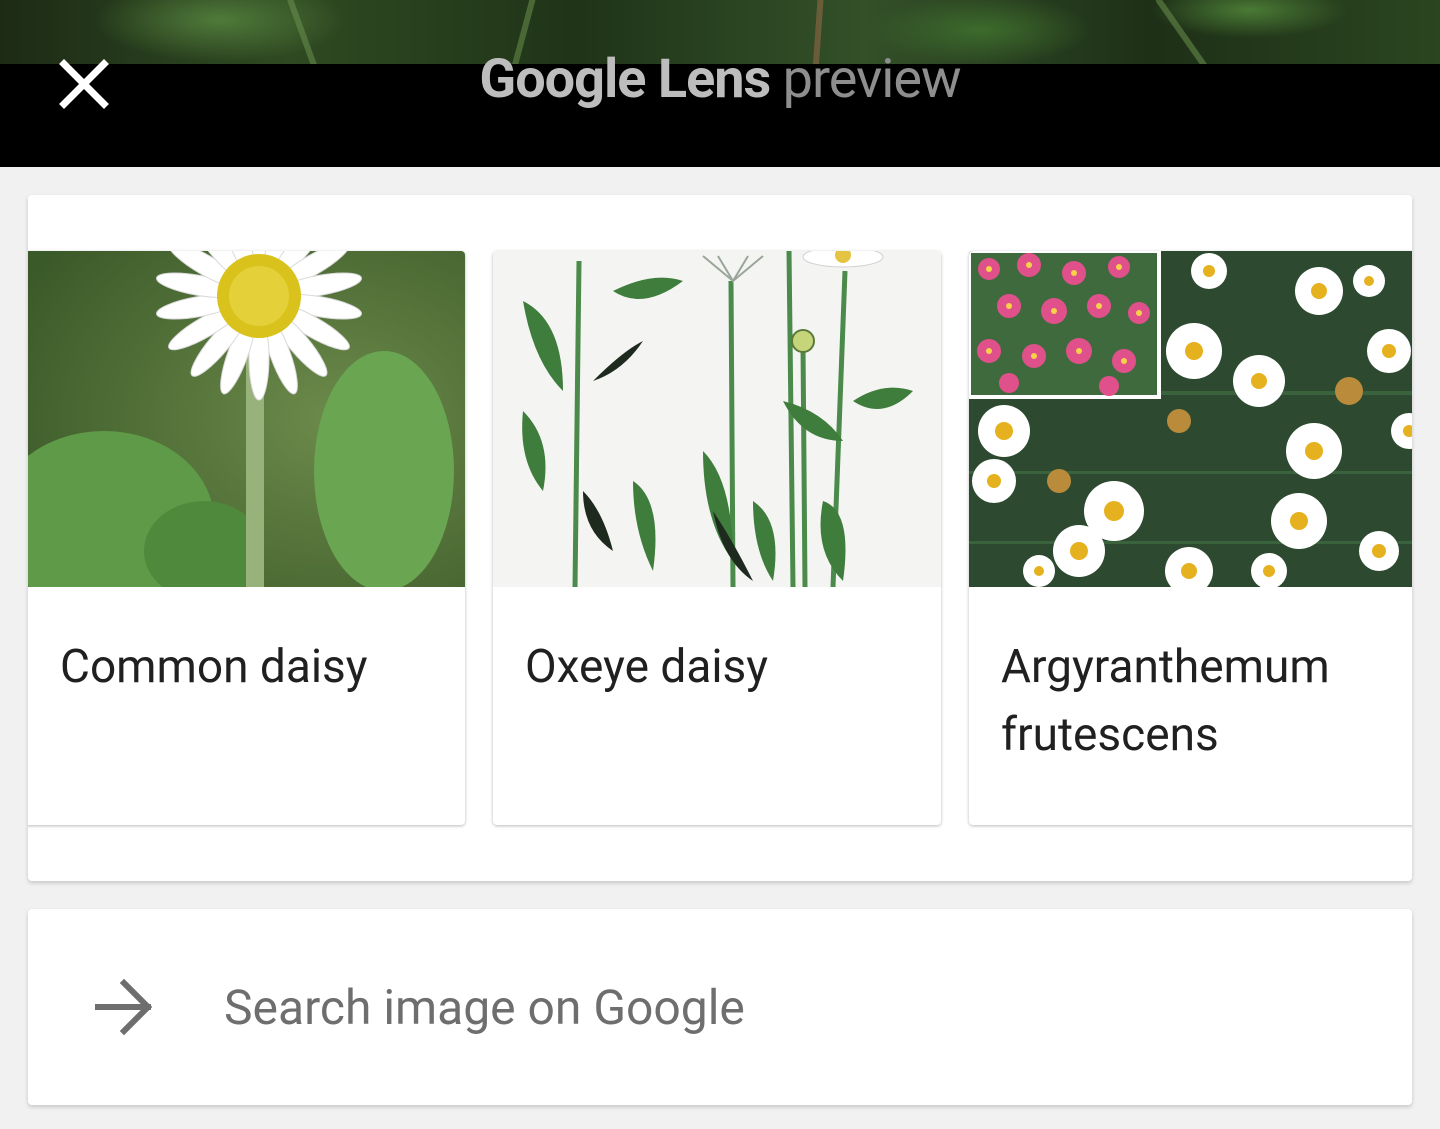 This screenshot has width=1440, height=1129. I want to click on result-label: Common daisy, so click(214, 667).